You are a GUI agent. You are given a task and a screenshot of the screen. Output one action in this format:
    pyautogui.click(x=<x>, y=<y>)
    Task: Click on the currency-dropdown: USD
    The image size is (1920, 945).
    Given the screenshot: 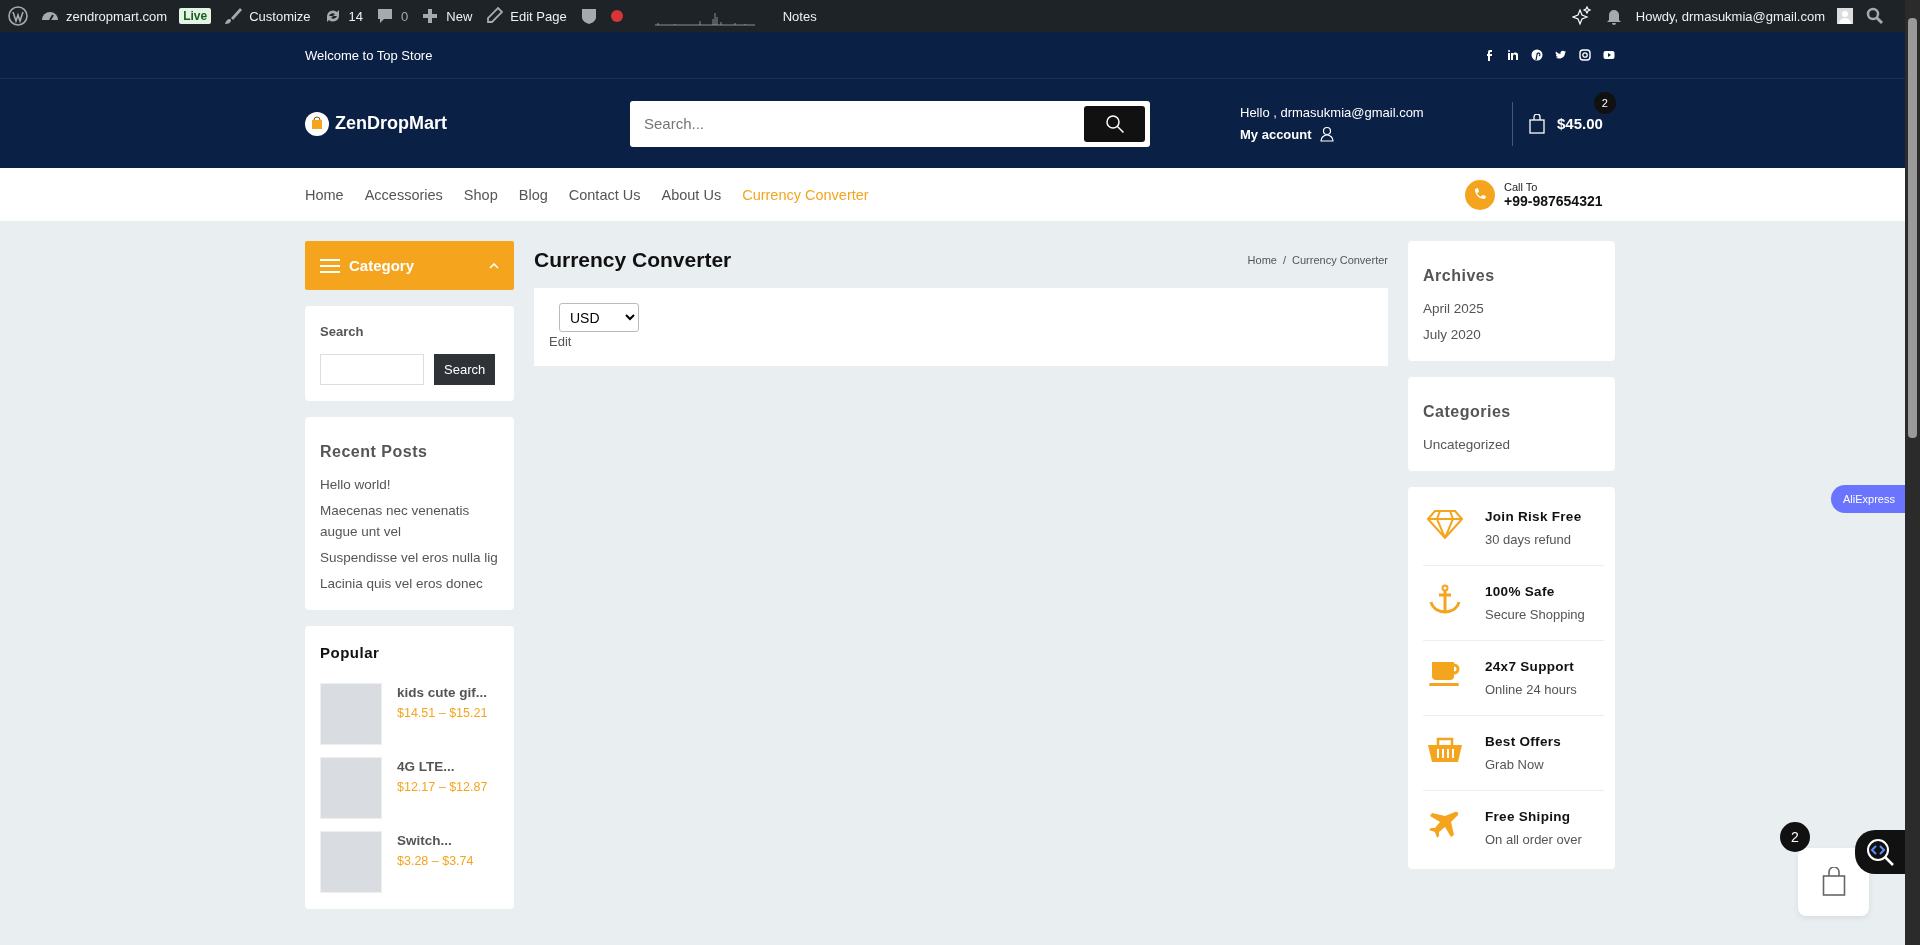 What is the action you would take?
    pyautogui.click(x=599, y=317)
    